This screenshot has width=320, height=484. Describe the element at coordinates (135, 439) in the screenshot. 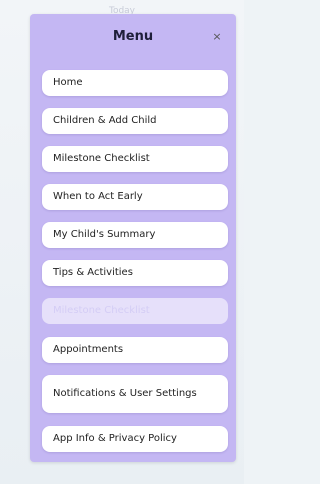

I see `menu-item-app-info-privacy: App Info & Privacy Policy` at that location.